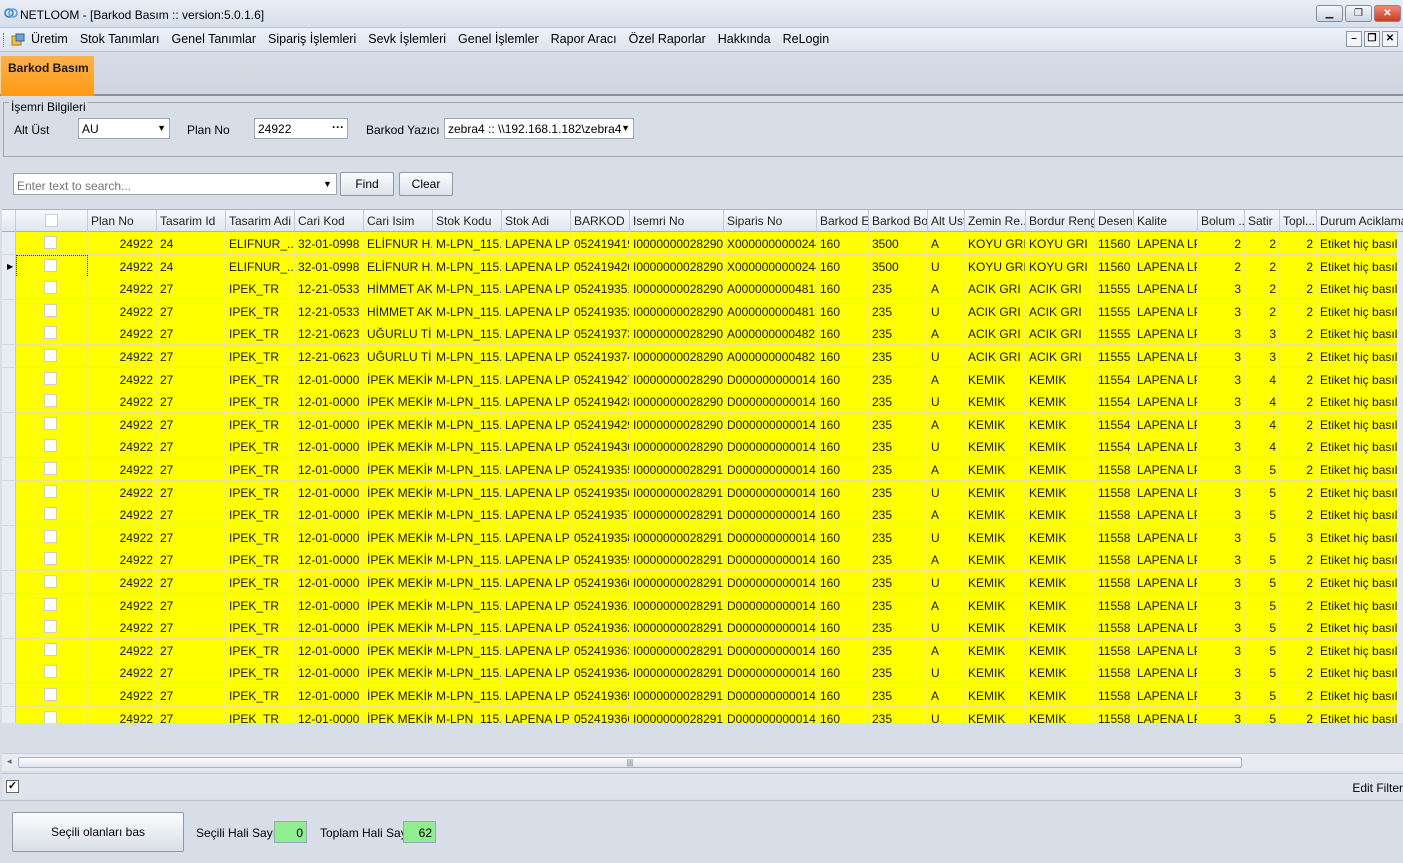 The image size is (1403, 863). Describe the element at coordinates (1372, 39) in the screenshot. I see `mdi-restore-button: ❐` at that location.